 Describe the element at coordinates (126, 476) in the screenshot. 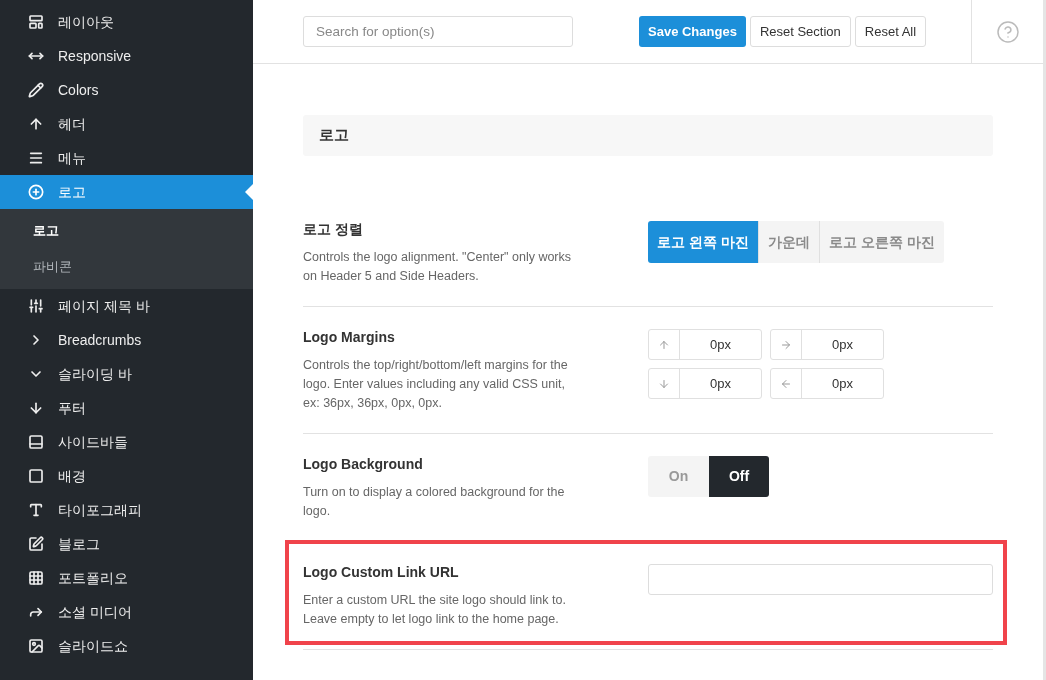

I see `sidebar-item: 배경` at that location.